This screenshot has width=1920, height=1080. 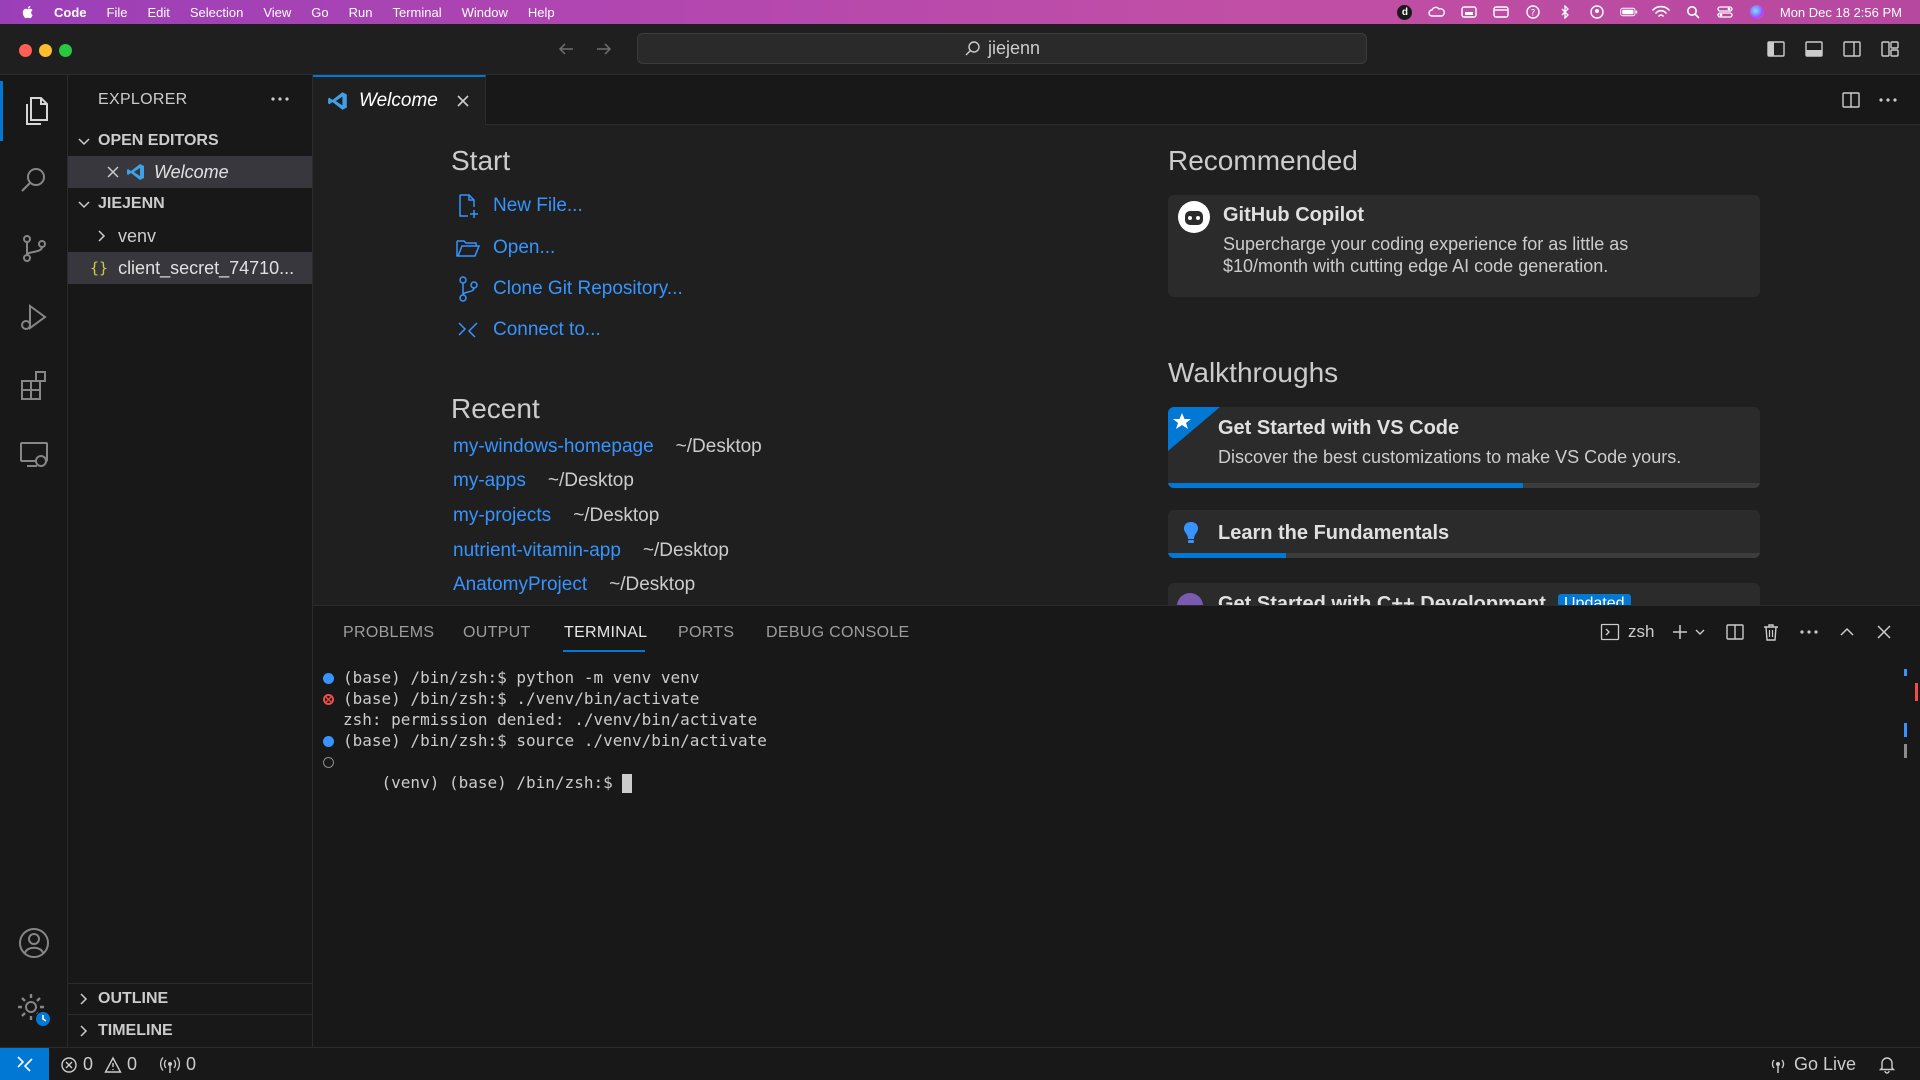 I want to click on command-center-search: jiejenn, so click(x=1002, y=48).